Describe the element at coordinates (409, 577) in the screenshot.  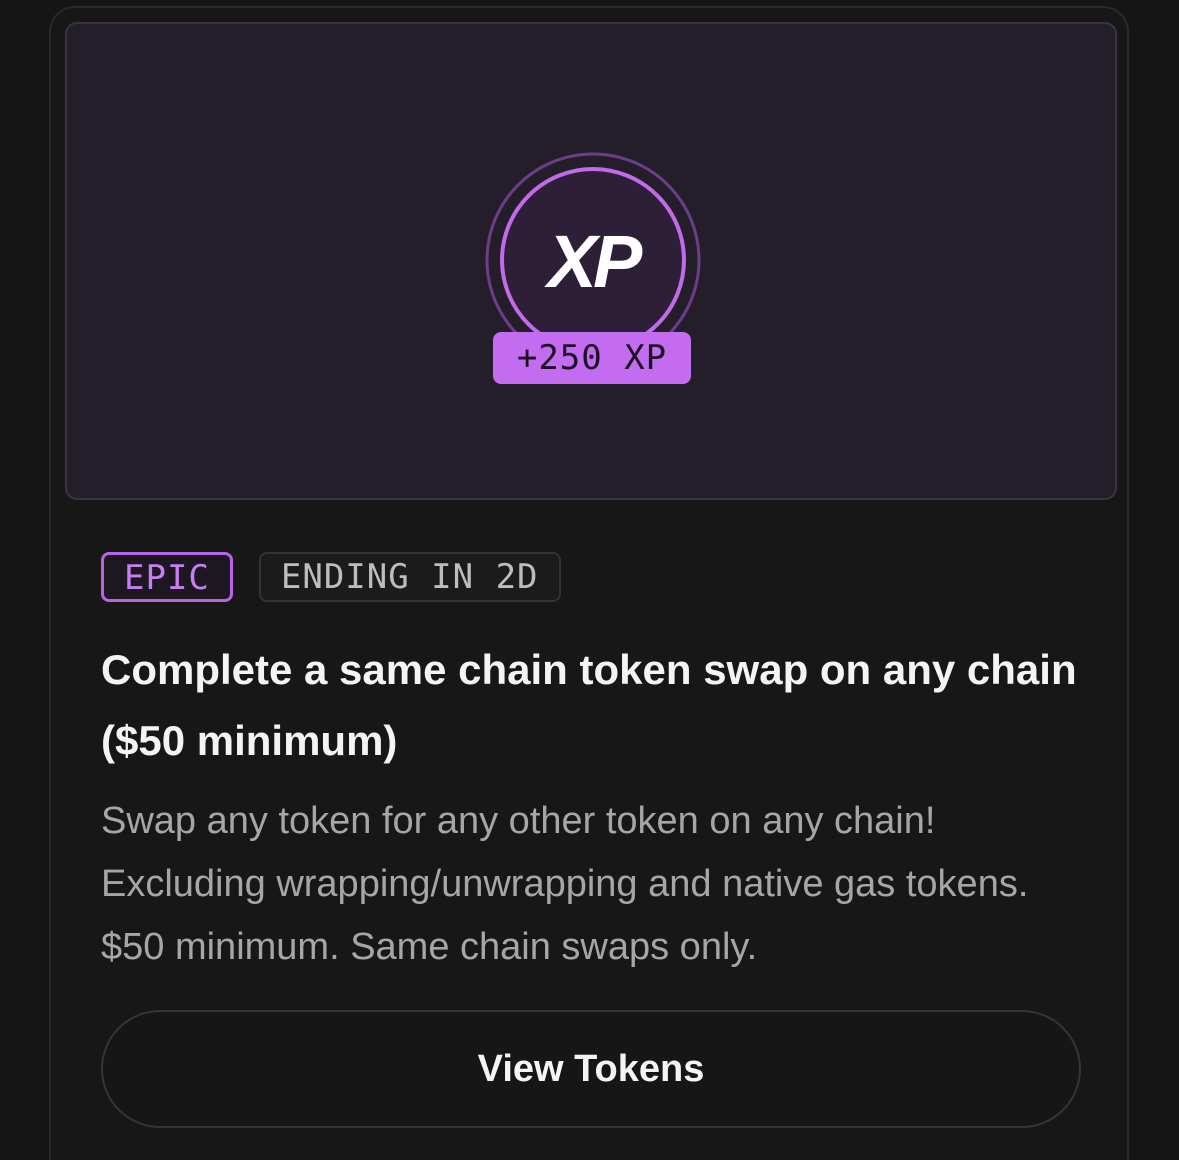
I see `ending-tag: ENDING IN 2D` at that location.